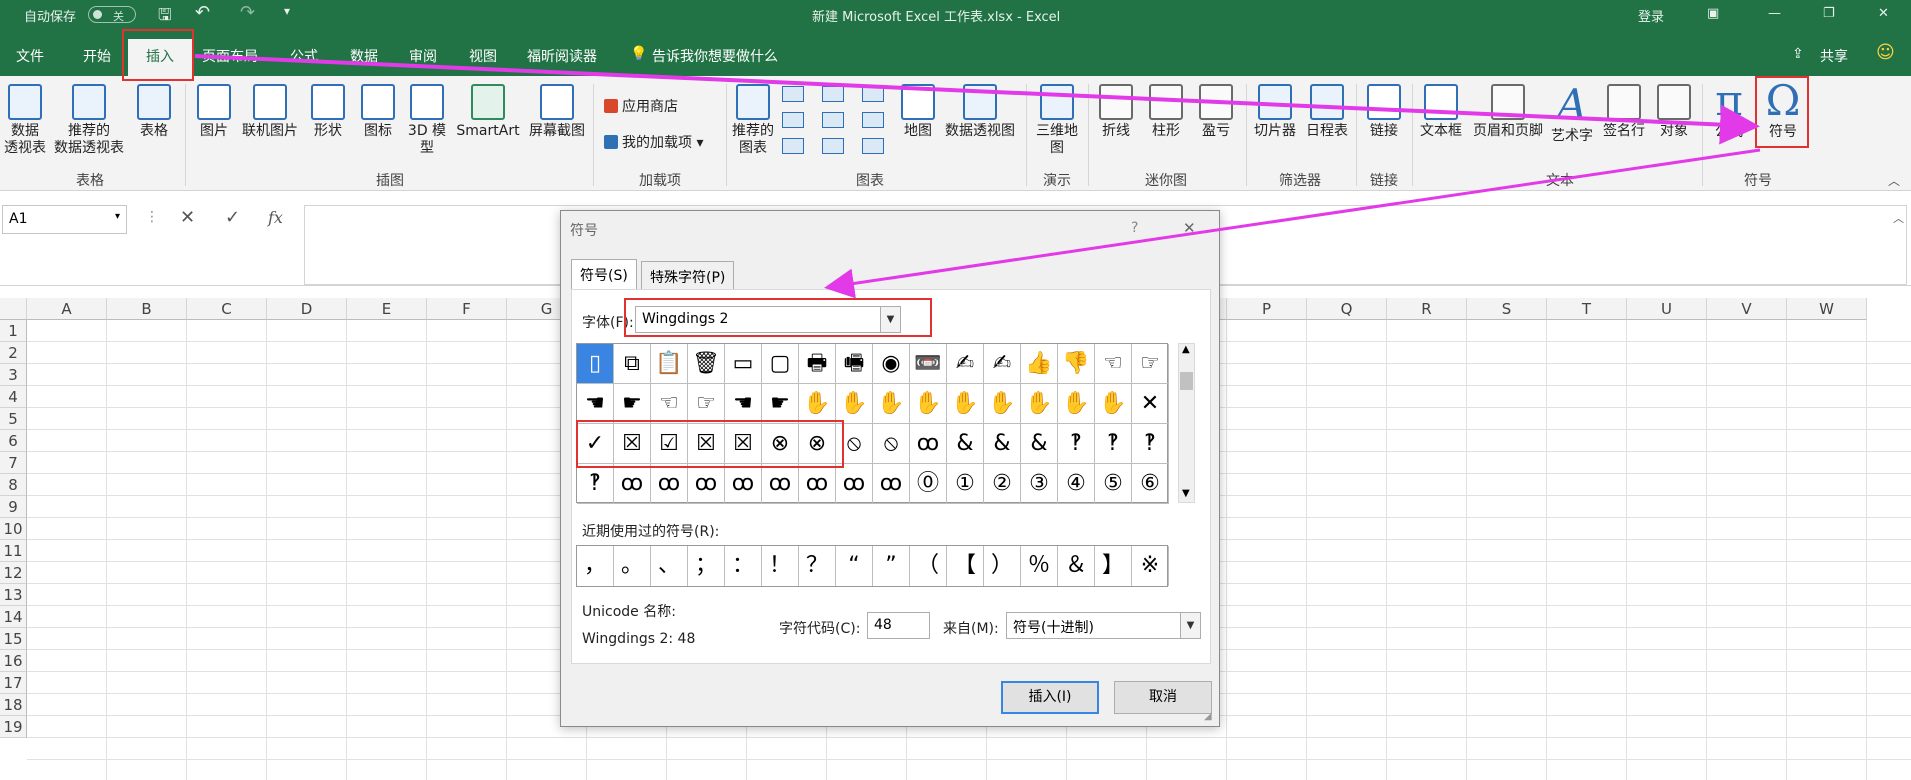 The width and height of the screenshot is (1911, 780). Describe the element at coordinates (1039, 566) in the screenshot. I see `recent-symbol-cell: ％` at that location.